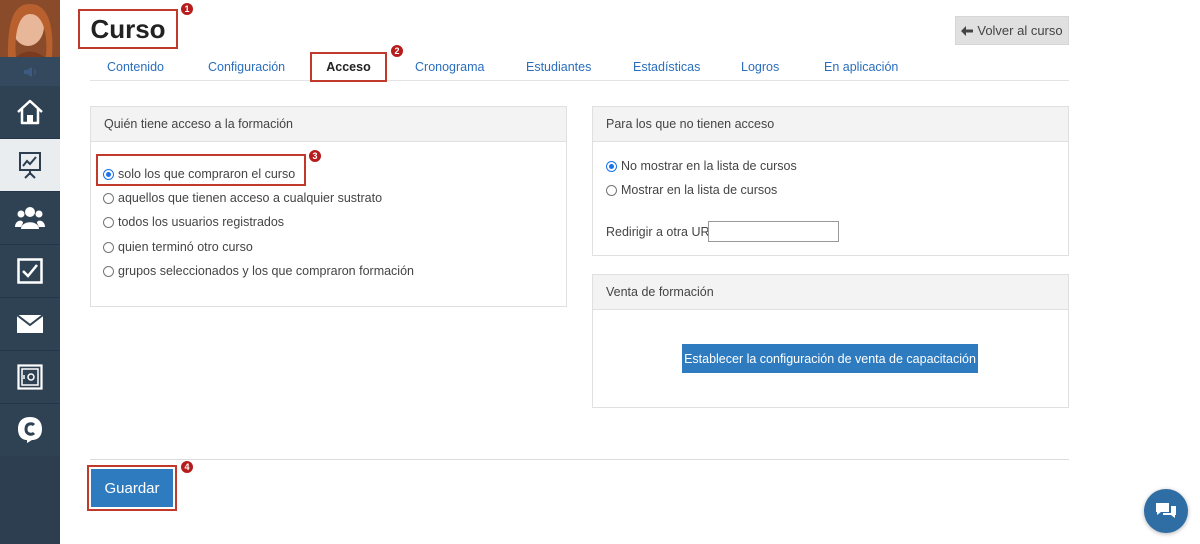  I want to click on sidebar-item-users, so click(30, 218).